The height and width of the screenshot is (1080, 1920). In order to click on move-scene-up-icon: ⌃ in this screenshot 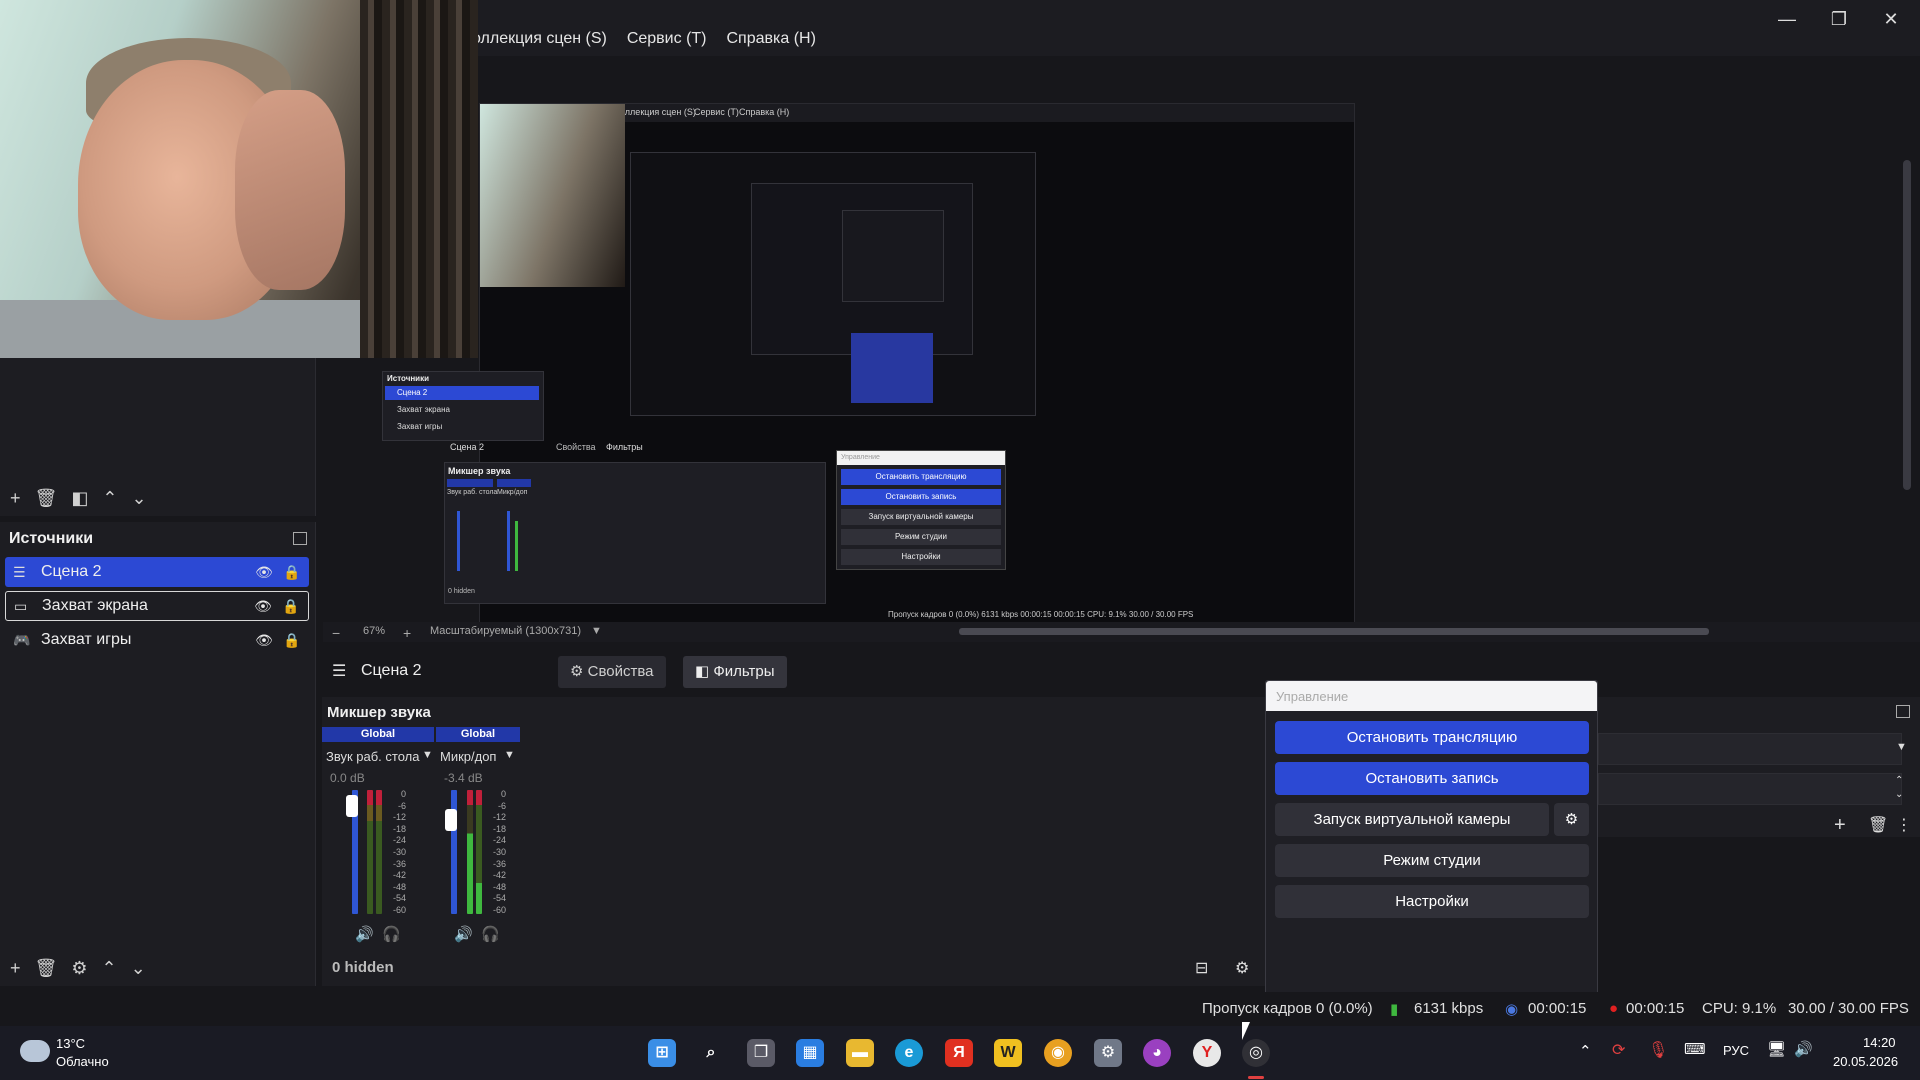, I will do `click(109, 498)`.